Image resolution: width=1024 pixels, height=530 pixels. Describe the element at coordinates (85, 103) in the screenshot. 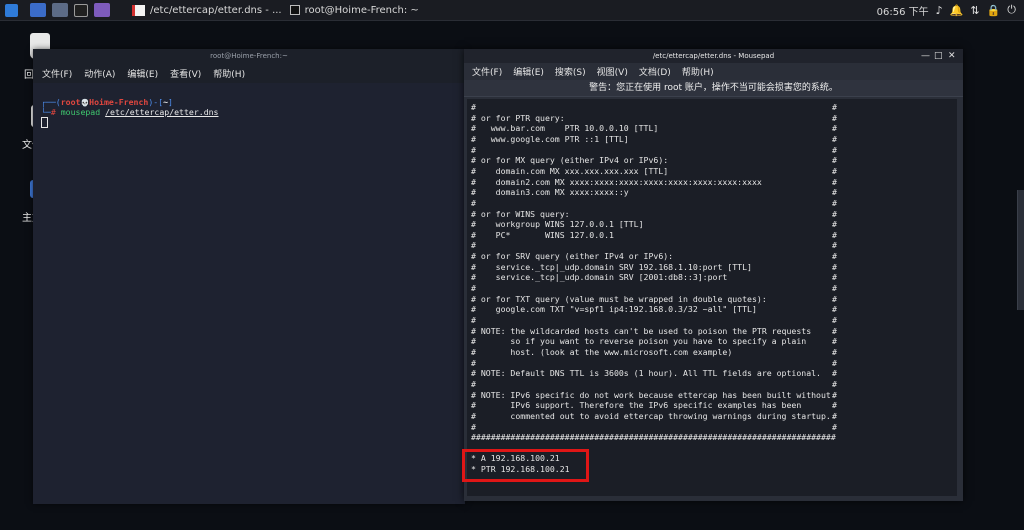

I see `skull-icon: 💀` at that location.